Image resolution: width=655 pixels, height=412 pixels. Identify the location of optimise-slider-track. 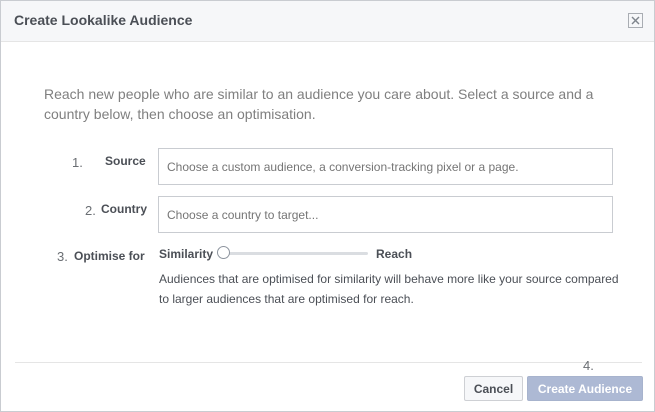
(296, 253).